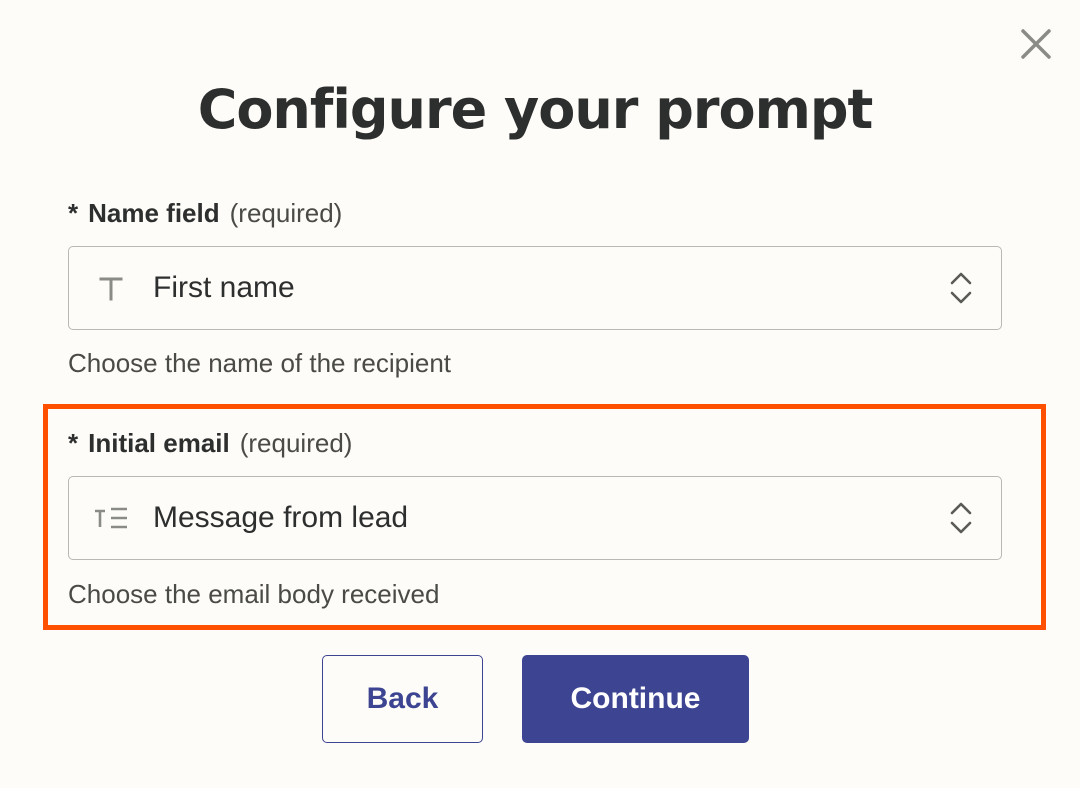 Image resolution: width=1080 pixels, height=788 pixels. I want to click on select-value: First name, so click(224, 287).